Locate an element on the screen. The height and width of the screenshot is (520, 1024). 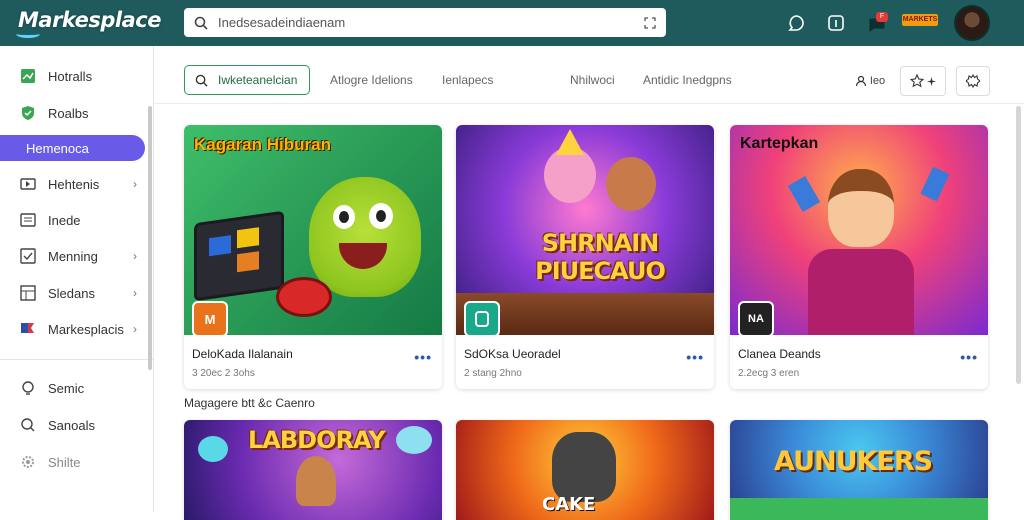
sidebar-item-label: Inede is located at coordinates (64, 220).